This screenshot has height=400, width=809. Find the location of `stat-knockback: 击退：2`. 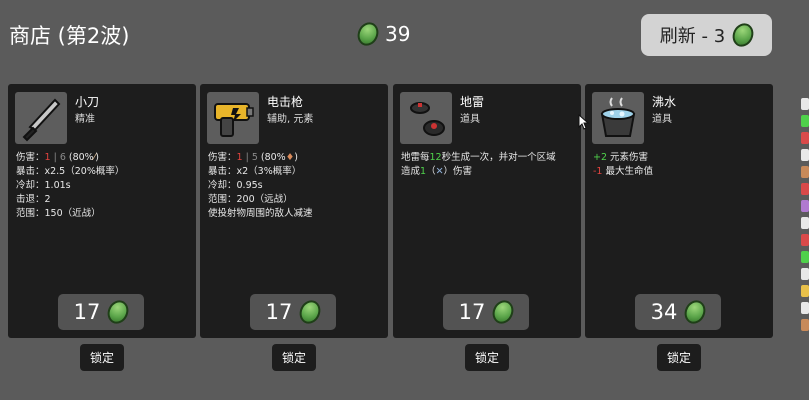

stat-knockback: 击退：2 is located at coordinates (33, 199).